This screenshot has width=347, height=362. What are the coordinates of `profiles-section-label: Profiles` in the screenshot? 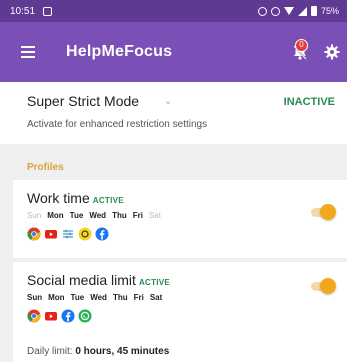 It's located at (45, 167).